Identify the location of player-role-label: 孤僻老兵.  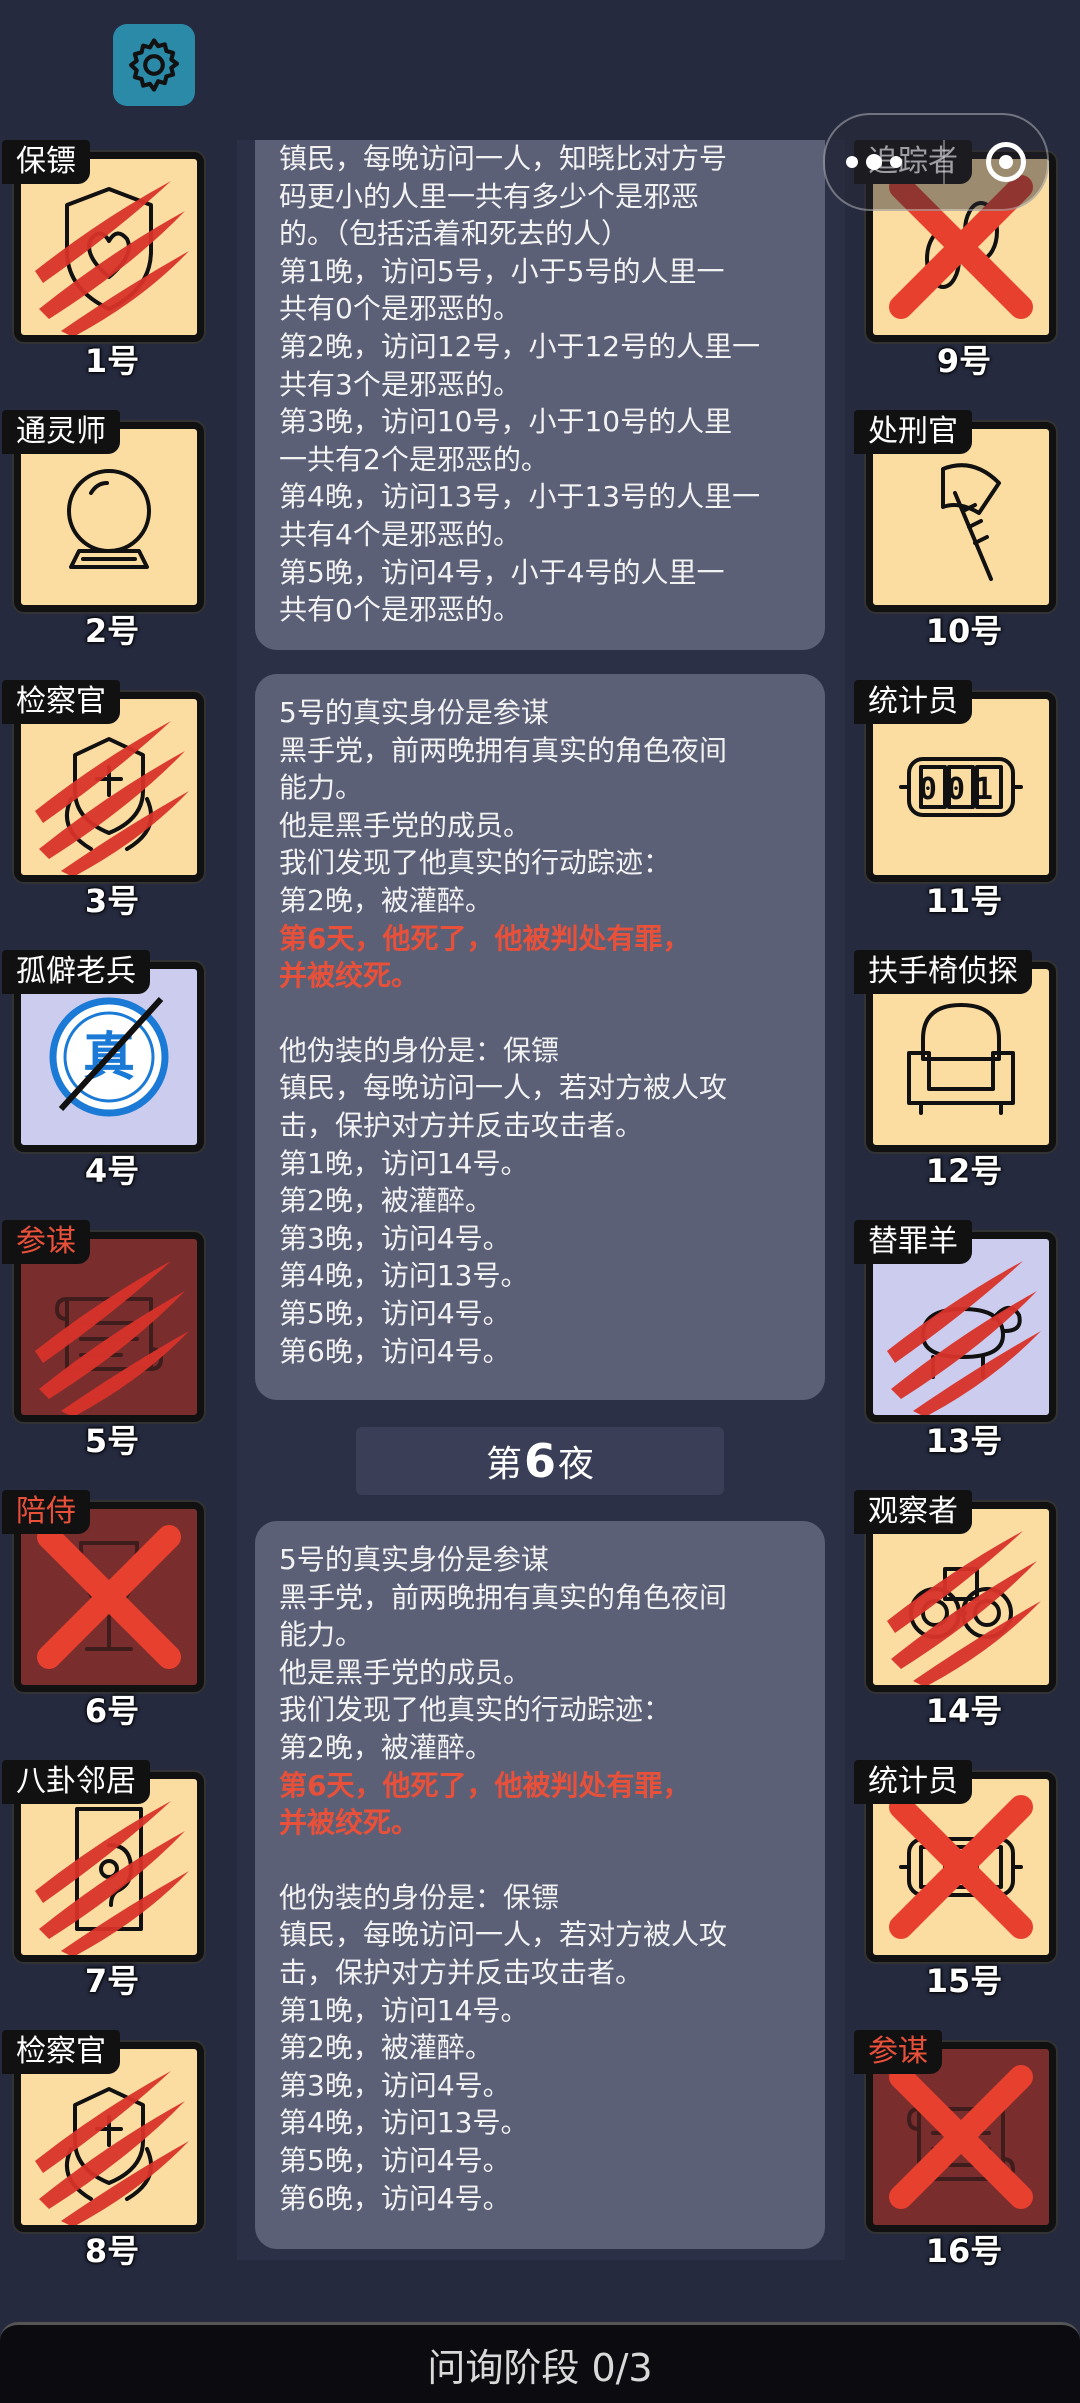
(76, 972).